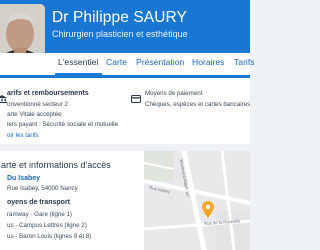 This screenshot has height=250, width=320. What do you see at coordinates (47, 225) in the screenshot?
I see `transport-line: us - Campus Lettres (ligne 2)` at bounding box center [47, 225].